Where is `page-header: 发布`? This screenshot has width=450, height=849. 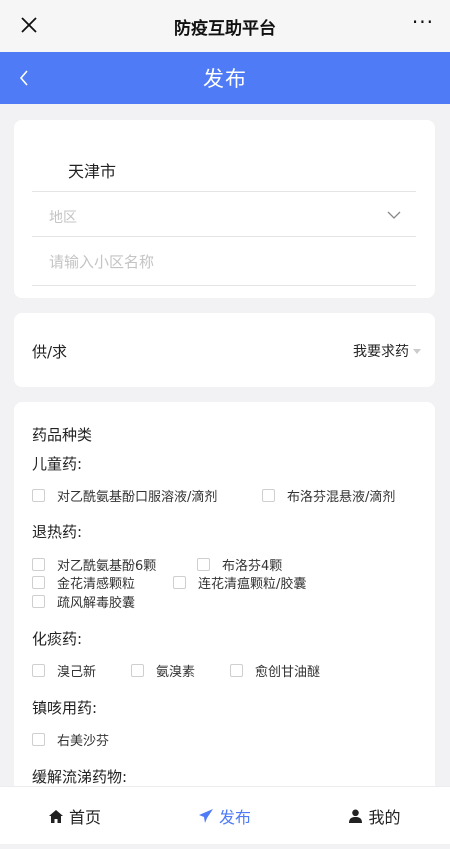 page-header: 发布 is located at coordinates (225, 78).